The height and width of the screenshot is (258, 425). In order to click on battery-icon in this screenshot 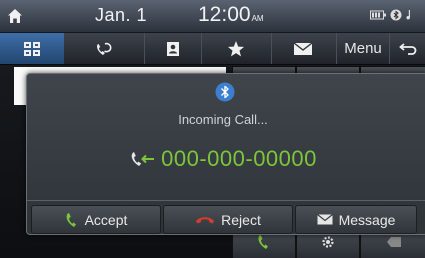, I will do `click(378, 15)`.